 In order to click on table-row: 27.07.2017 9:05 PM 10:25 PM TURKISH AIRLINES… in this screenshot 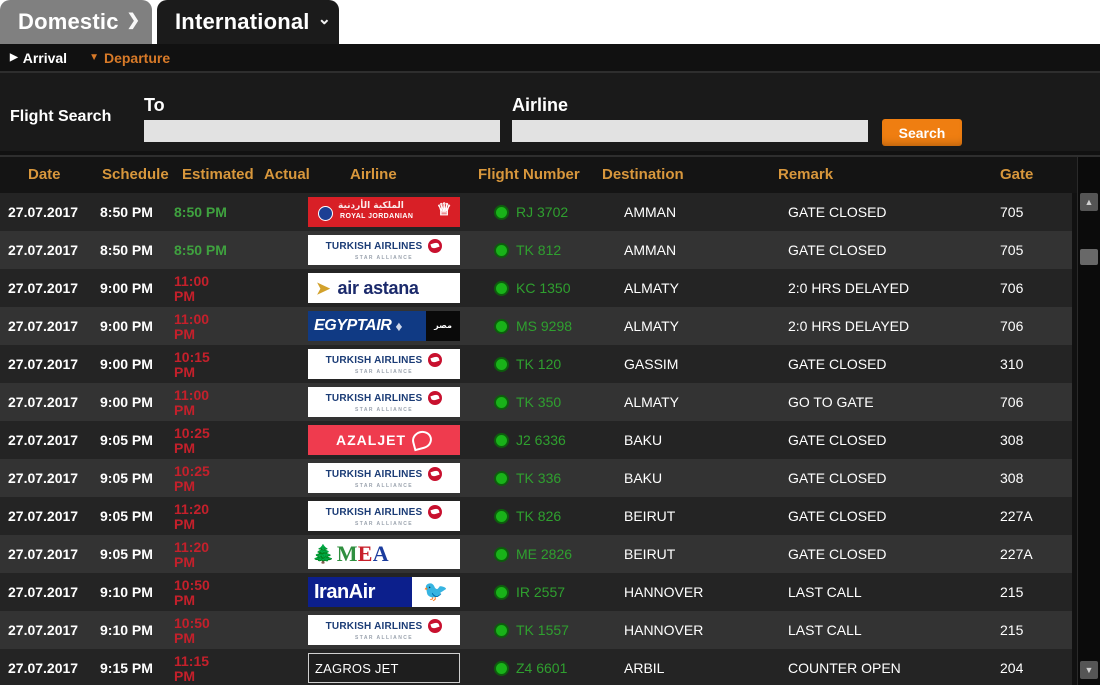, I will do `click(536, 478)`.